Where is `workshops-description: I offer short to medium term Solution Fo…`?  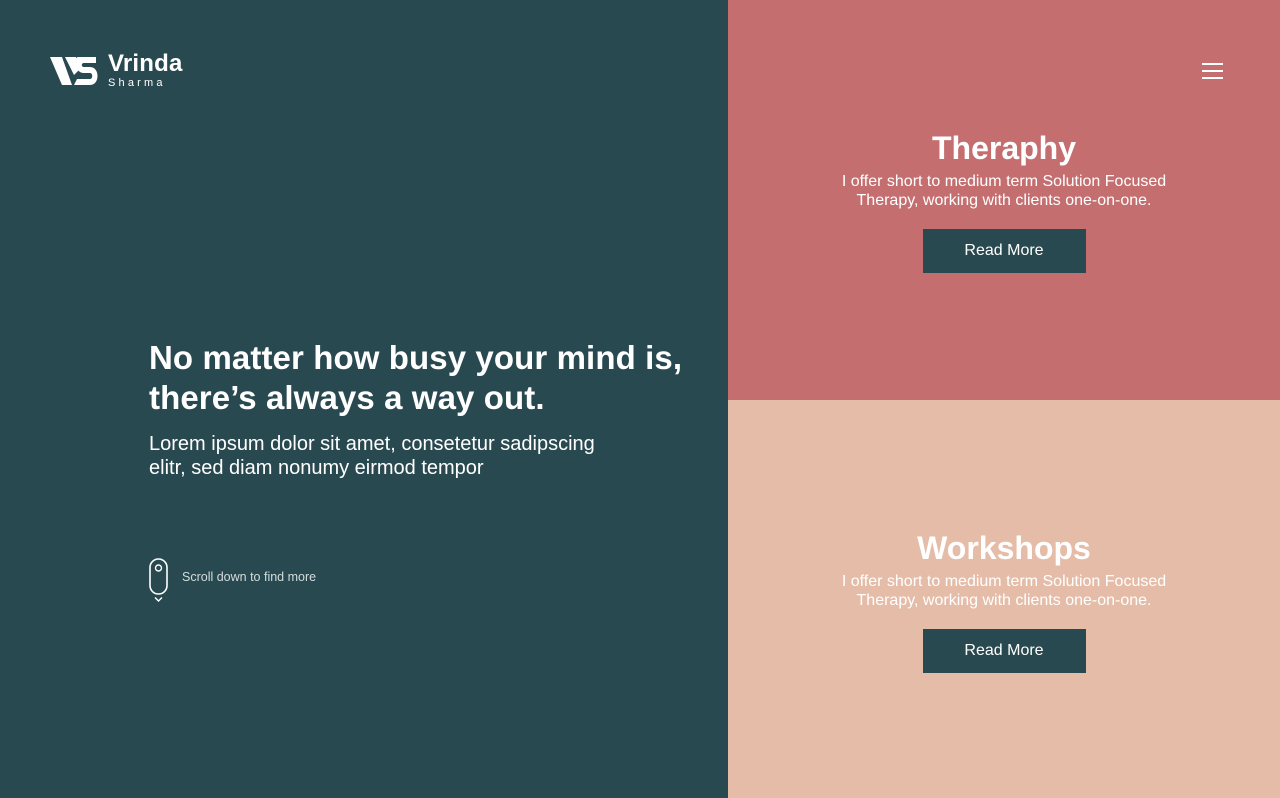
workshops-description: I offer short to medium term Solution Fo… is located at coordinates (1004, 591).